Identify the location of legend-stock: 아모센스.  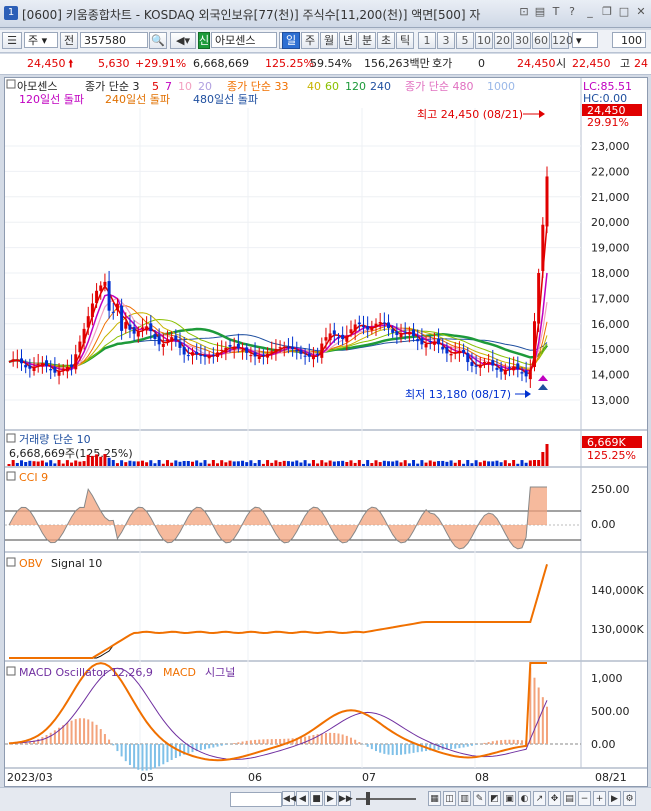
(37, 86).